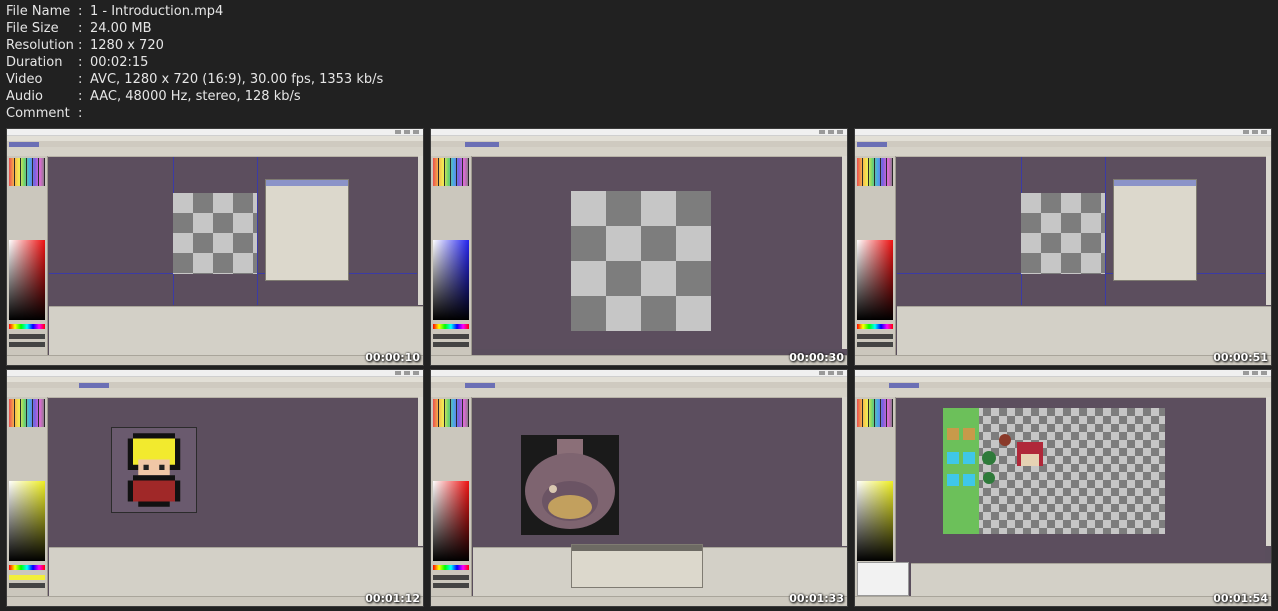 Image resolution: width=1278 pixels, height=611 pixels. I want to click on timestamp: 00:00:10, so click(392, 357).